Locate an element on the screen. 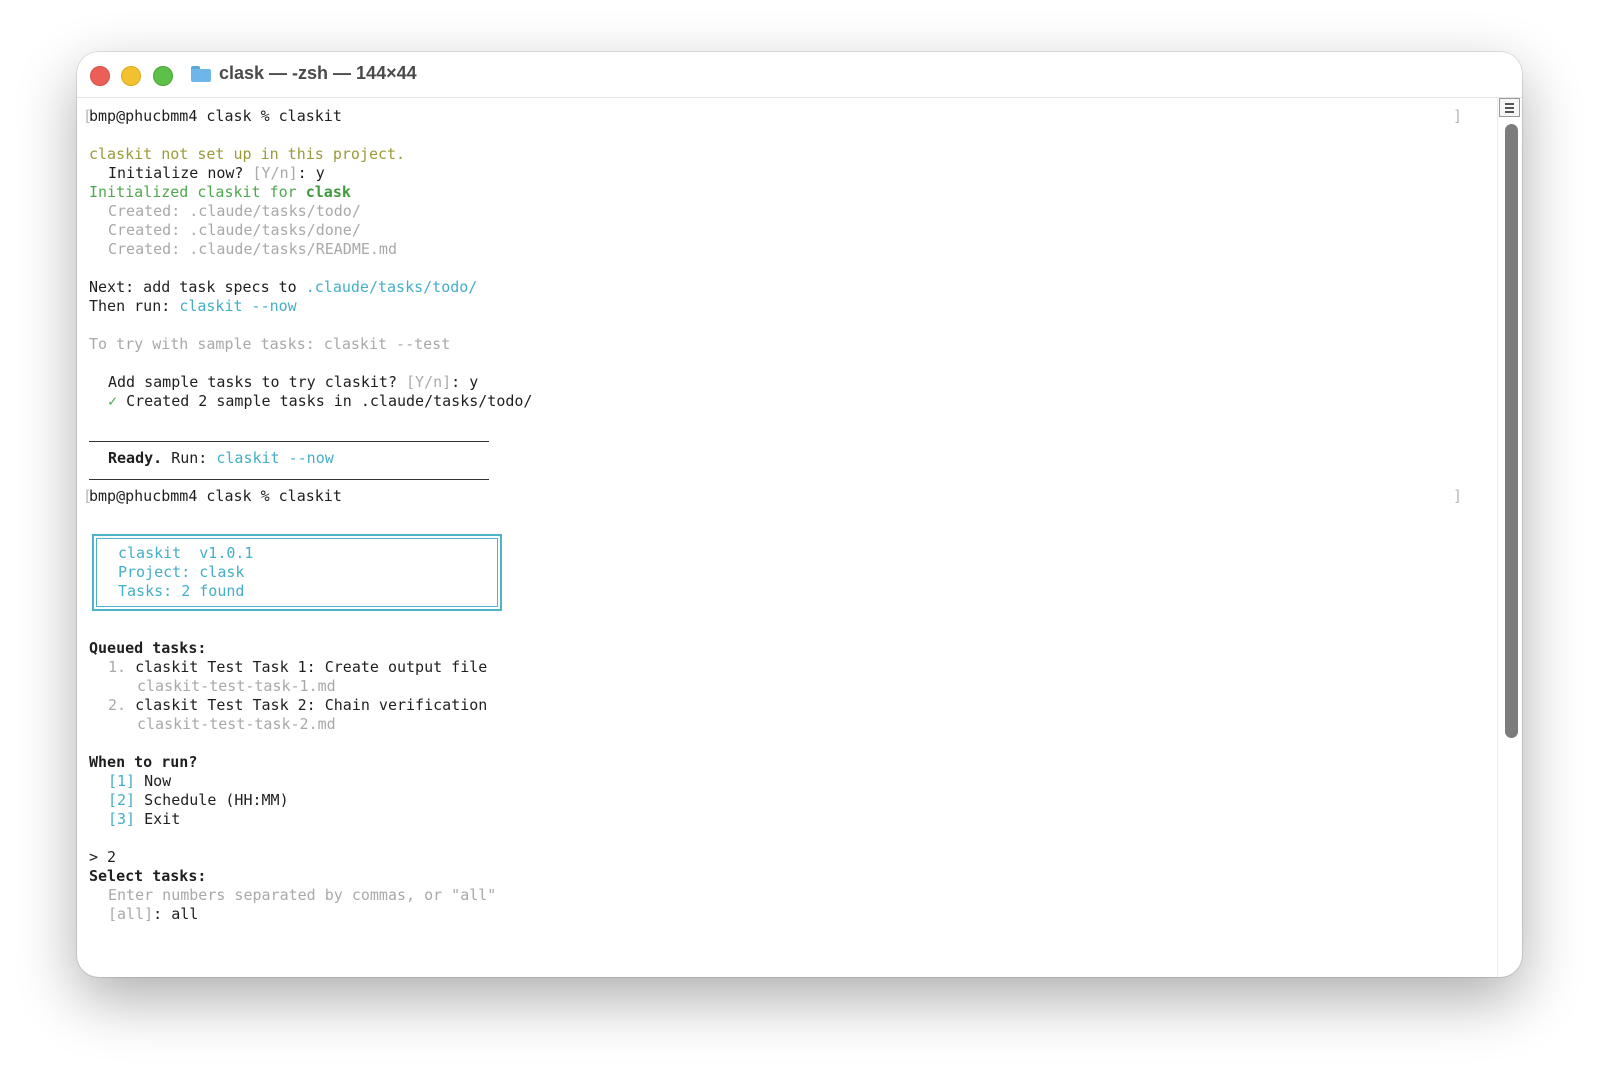 The image size is (1600, 1075). menu-option: [2] Schedule (HH:MM) is located at coordinates (189, 800).